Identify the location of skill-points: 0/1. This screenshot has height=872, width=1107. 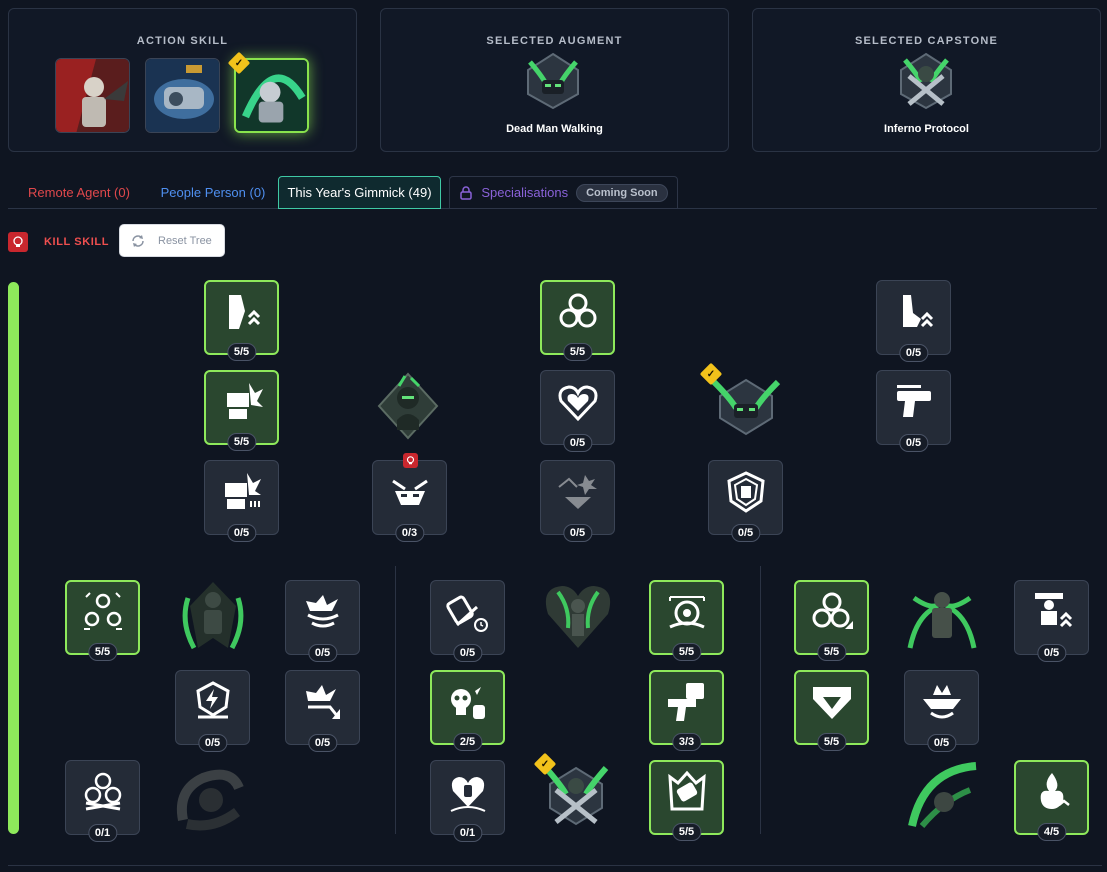
(467, 833).